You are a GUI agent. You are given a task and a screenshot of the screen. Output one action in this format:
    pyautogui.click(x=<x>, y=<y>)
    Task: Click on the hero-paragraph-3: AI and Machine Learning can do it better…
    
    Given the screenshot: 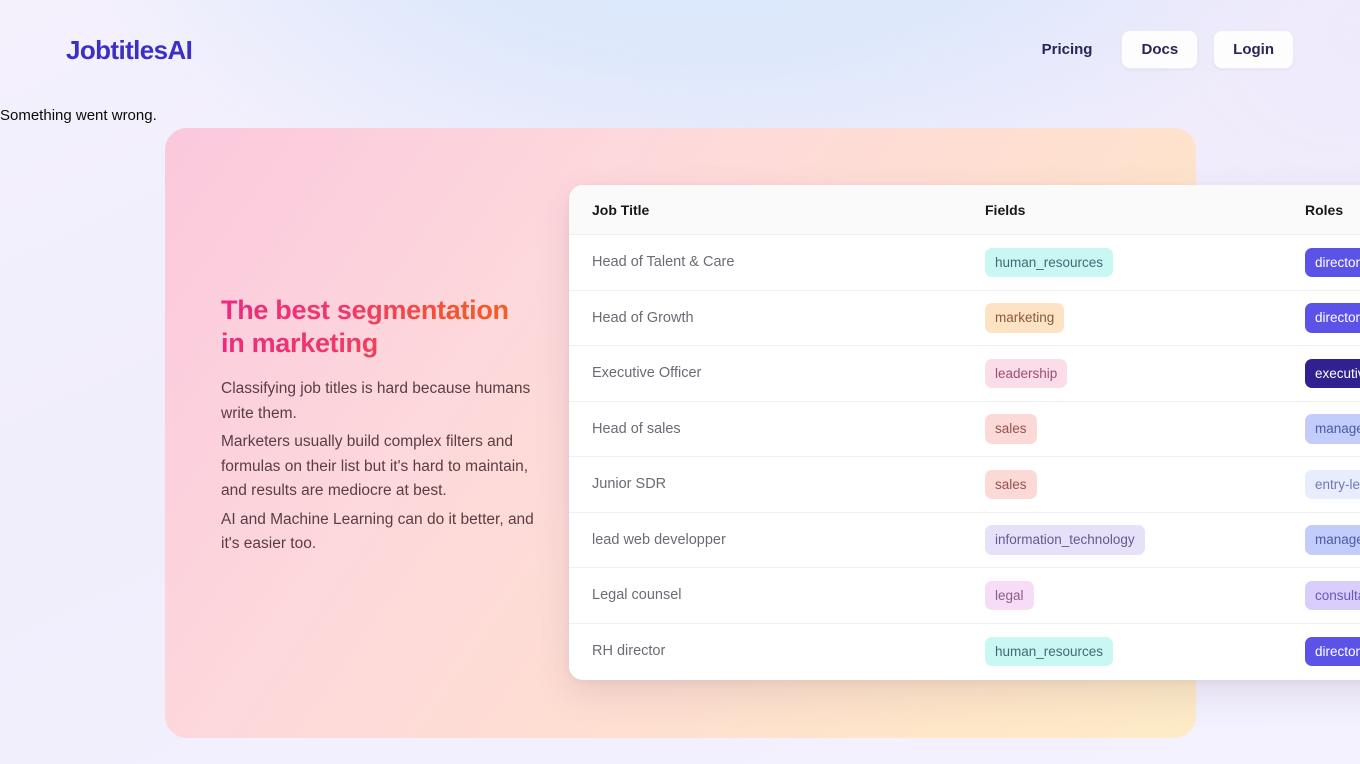 What is the action you would take?
    pyautogui.click(x=377, y=531)
    